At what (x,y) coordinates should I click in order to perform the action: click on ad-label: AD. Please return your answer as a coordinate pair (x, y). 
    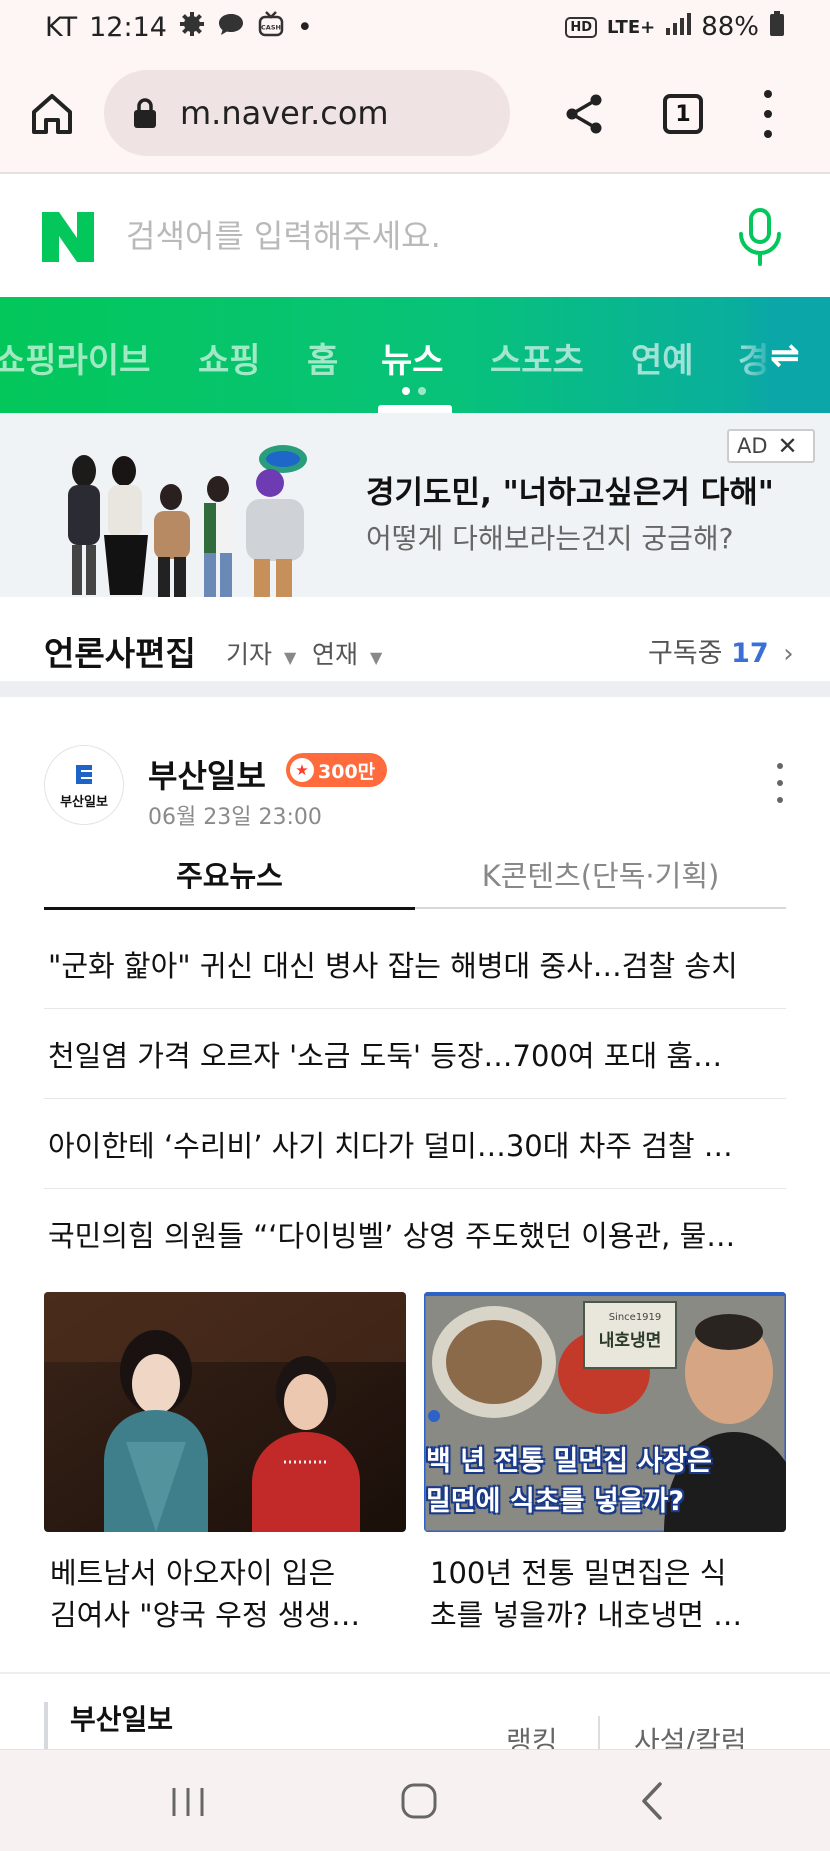
    Looking at the image, I should click on (752, 446).